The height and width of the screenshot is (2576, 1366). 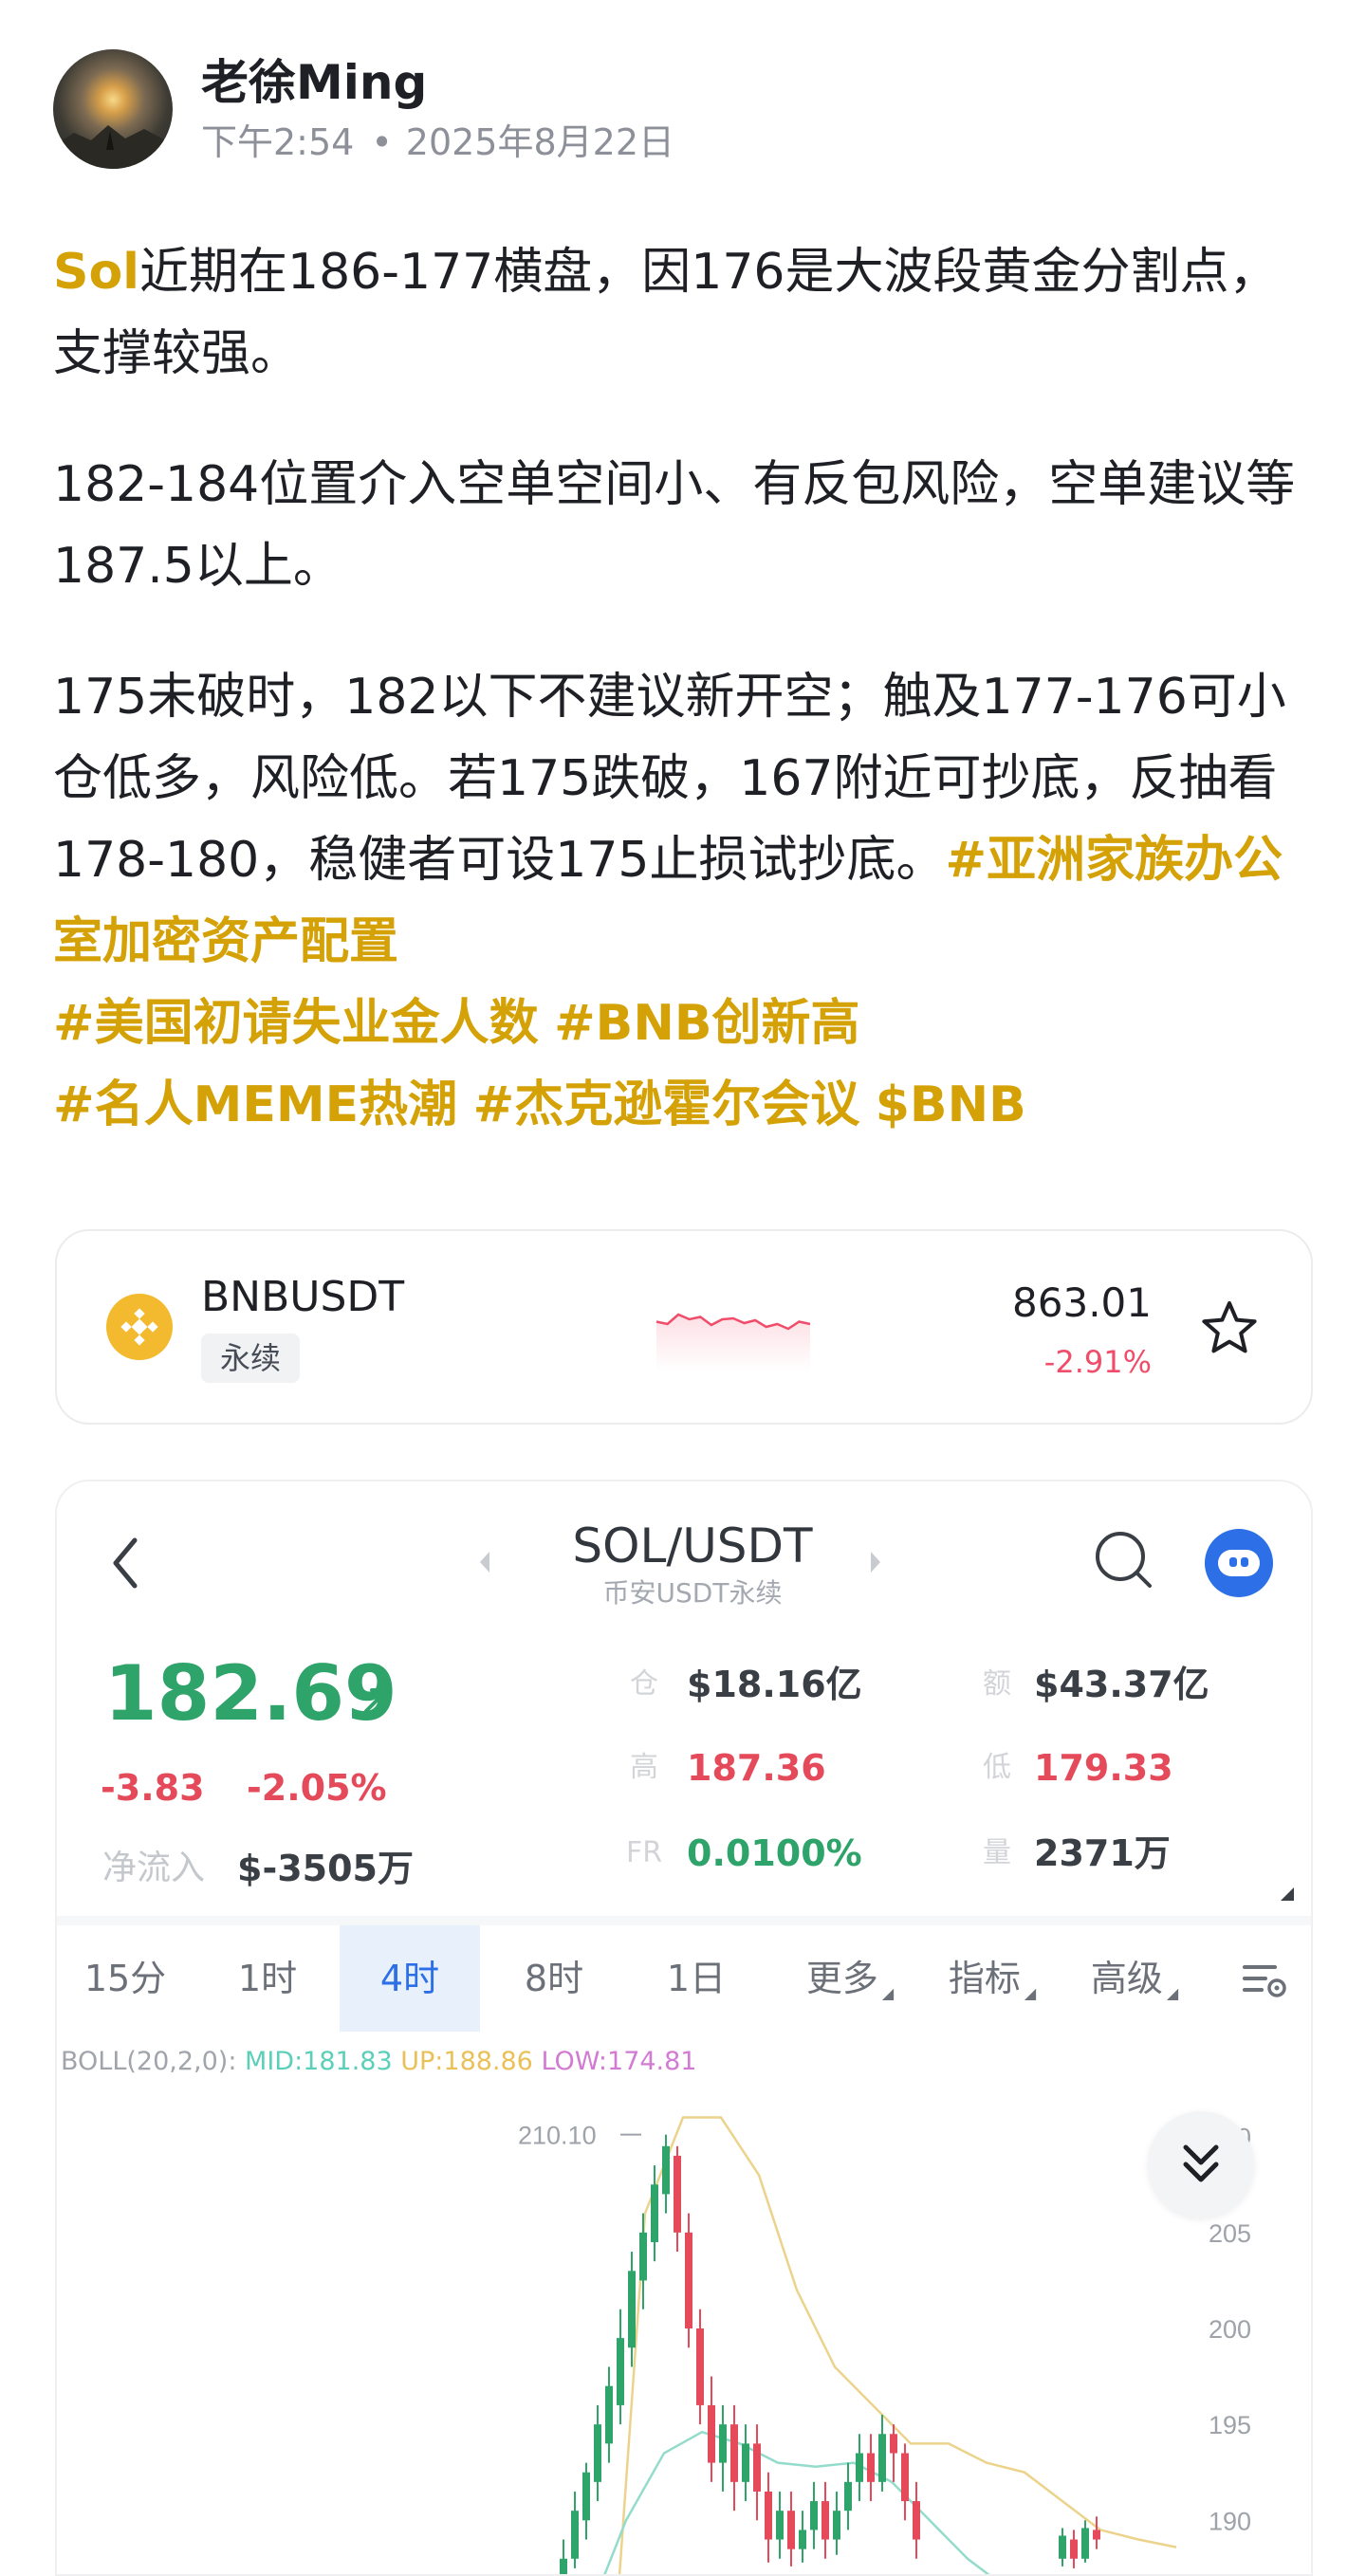 I want to click on tab-more-label: 更多, so click(x=841, y=1978).